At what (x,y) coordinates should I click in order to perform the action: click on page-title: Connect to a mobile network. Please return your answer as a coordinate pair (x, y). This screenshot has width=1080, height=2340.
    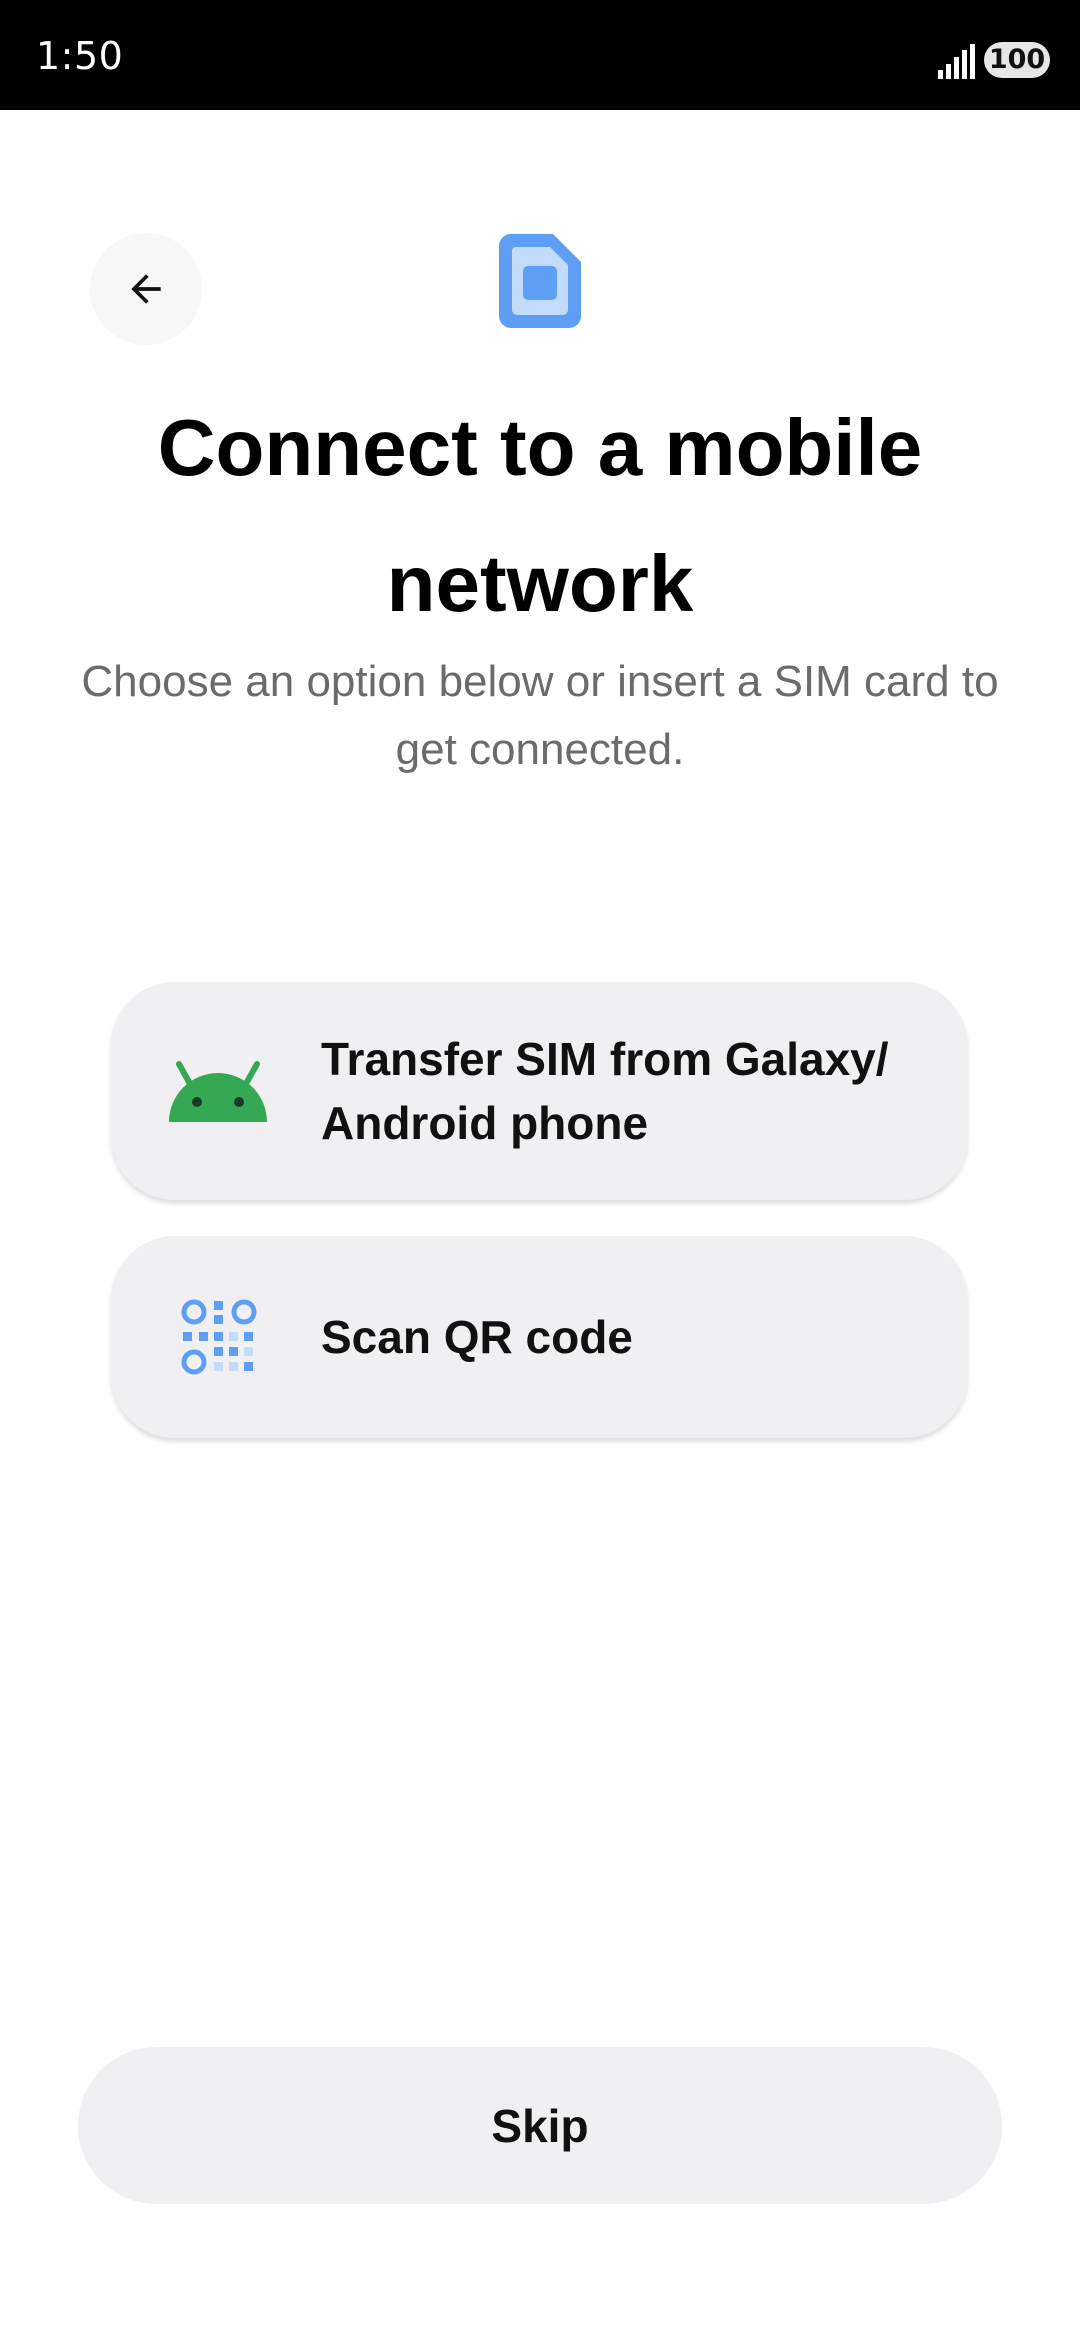
    Looking at the image, I should click on (540, 515).